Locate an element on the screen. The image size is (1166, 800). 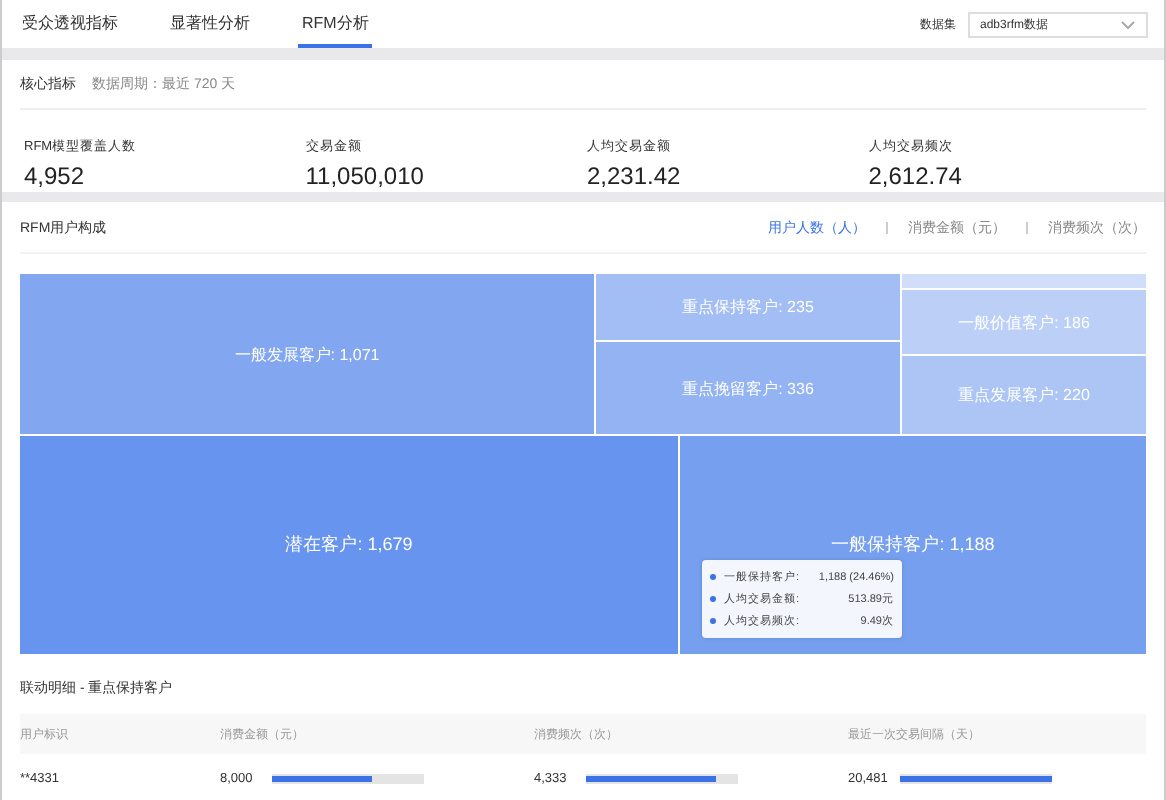
tab: 显著性分析 is located at coordinates (210, 24).